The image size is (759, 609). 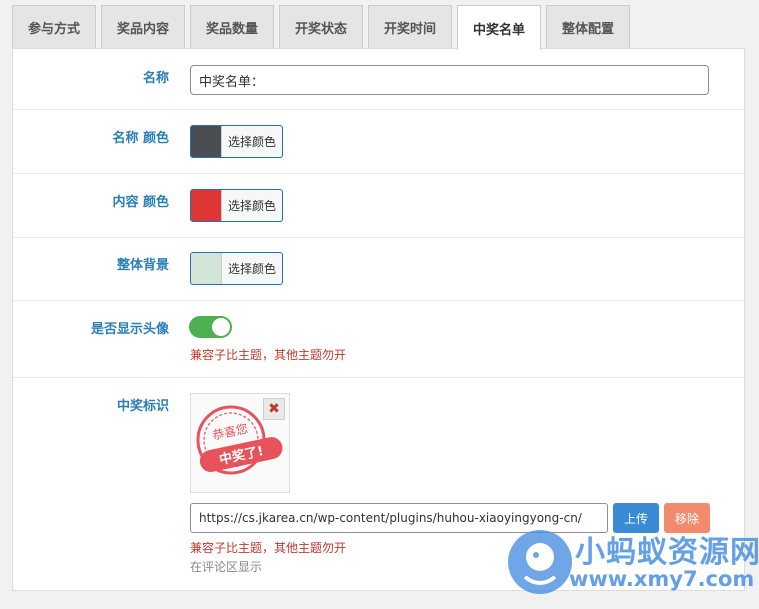 What do you see at coordinates (155, 78) in the screenshot?
I see `name-label: 名称` at bounding box center [155, 78].